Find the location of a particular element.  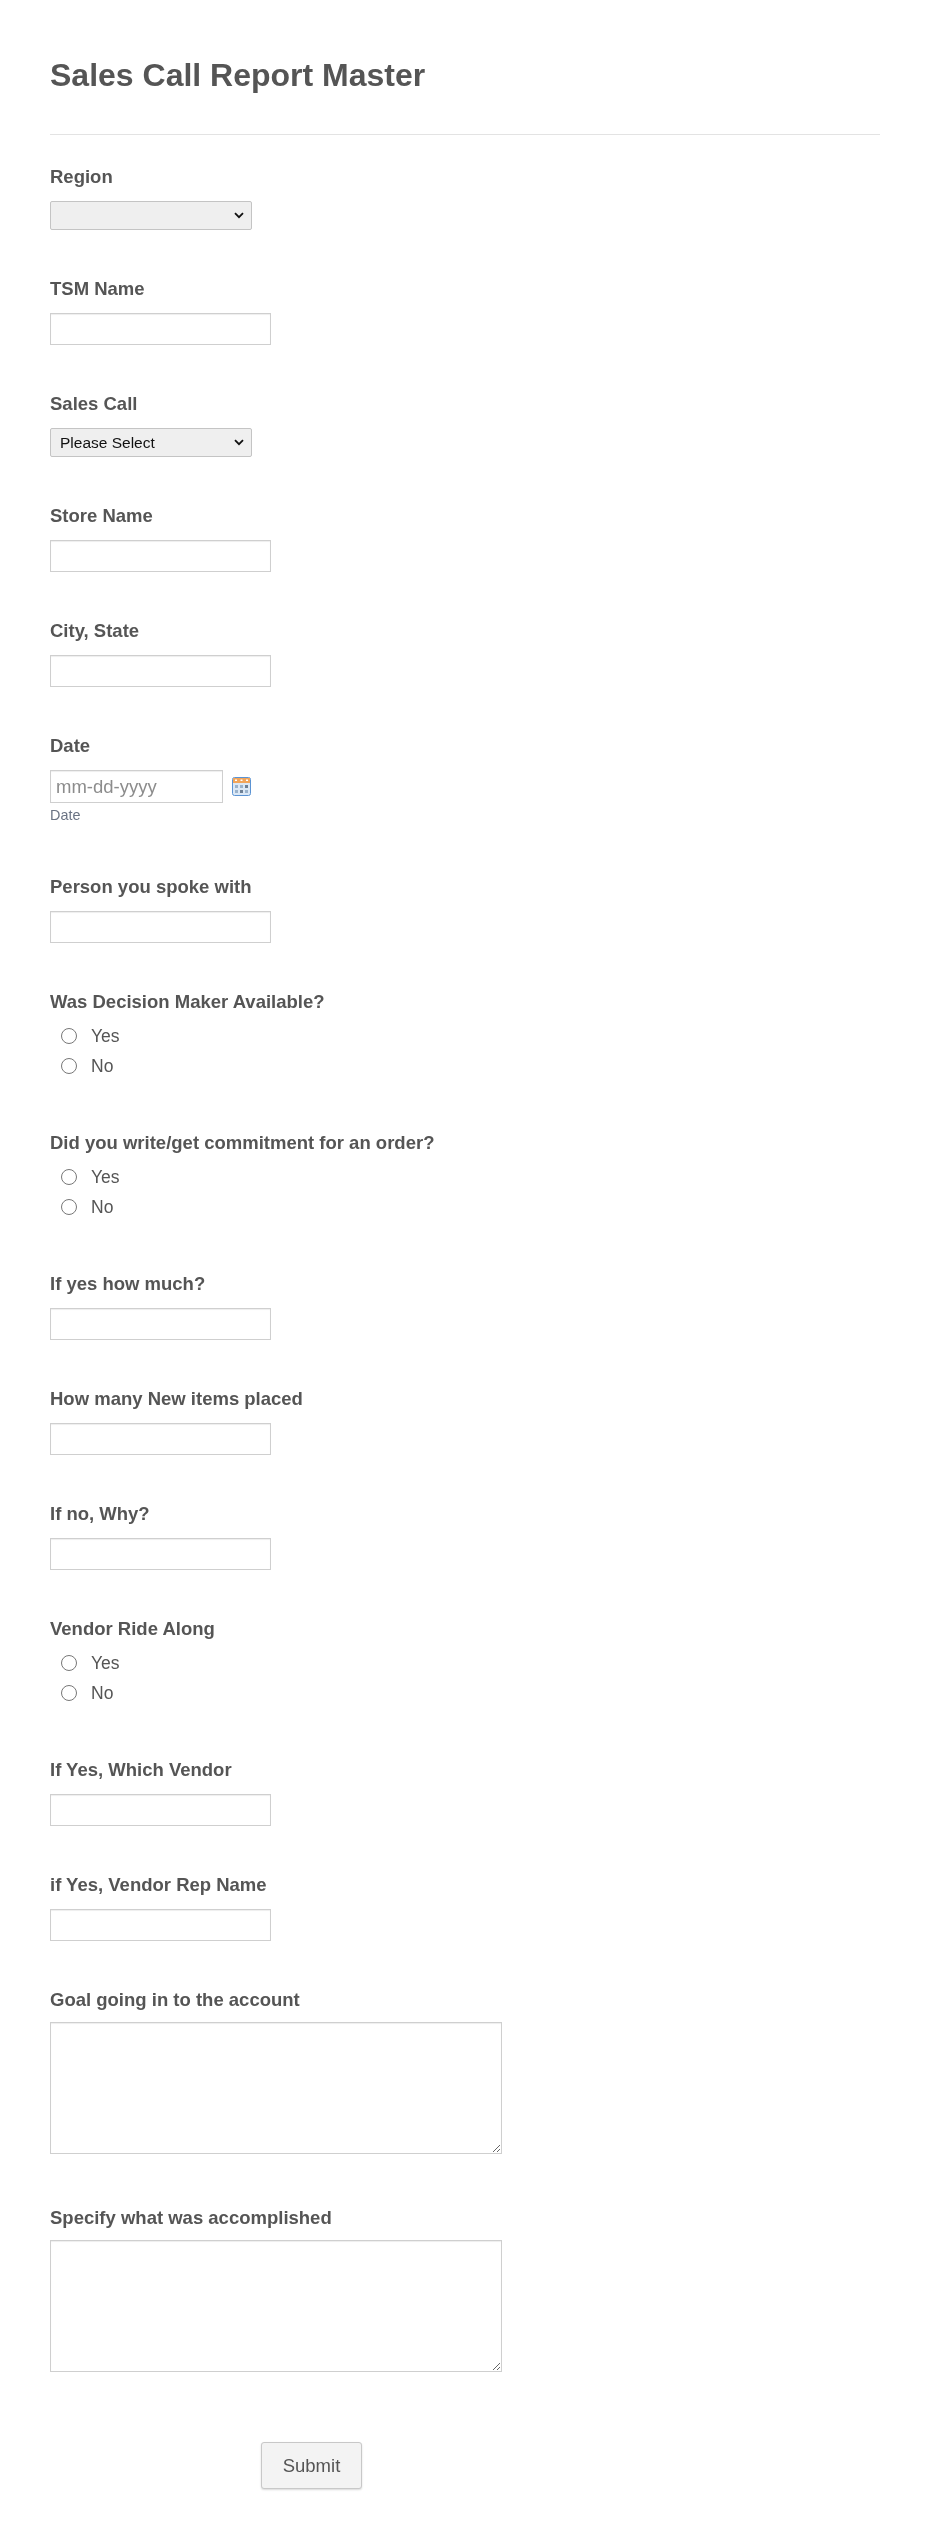

field-label: Sales Call is located at coordinates (94, 404).